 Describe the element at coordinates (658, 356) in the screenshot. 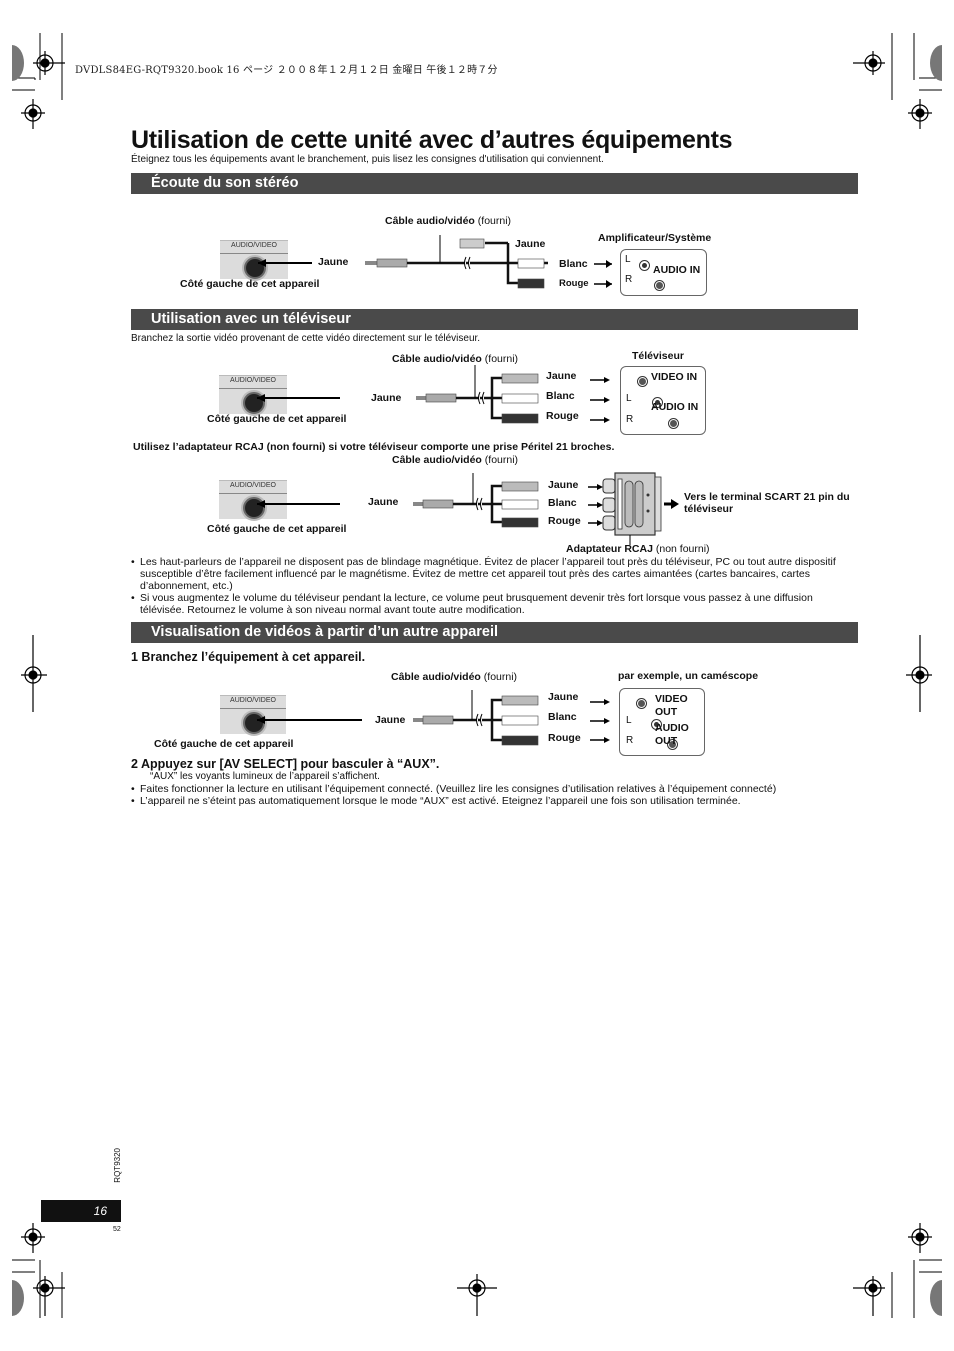

I see `device-title: Téléviseur` at that location.